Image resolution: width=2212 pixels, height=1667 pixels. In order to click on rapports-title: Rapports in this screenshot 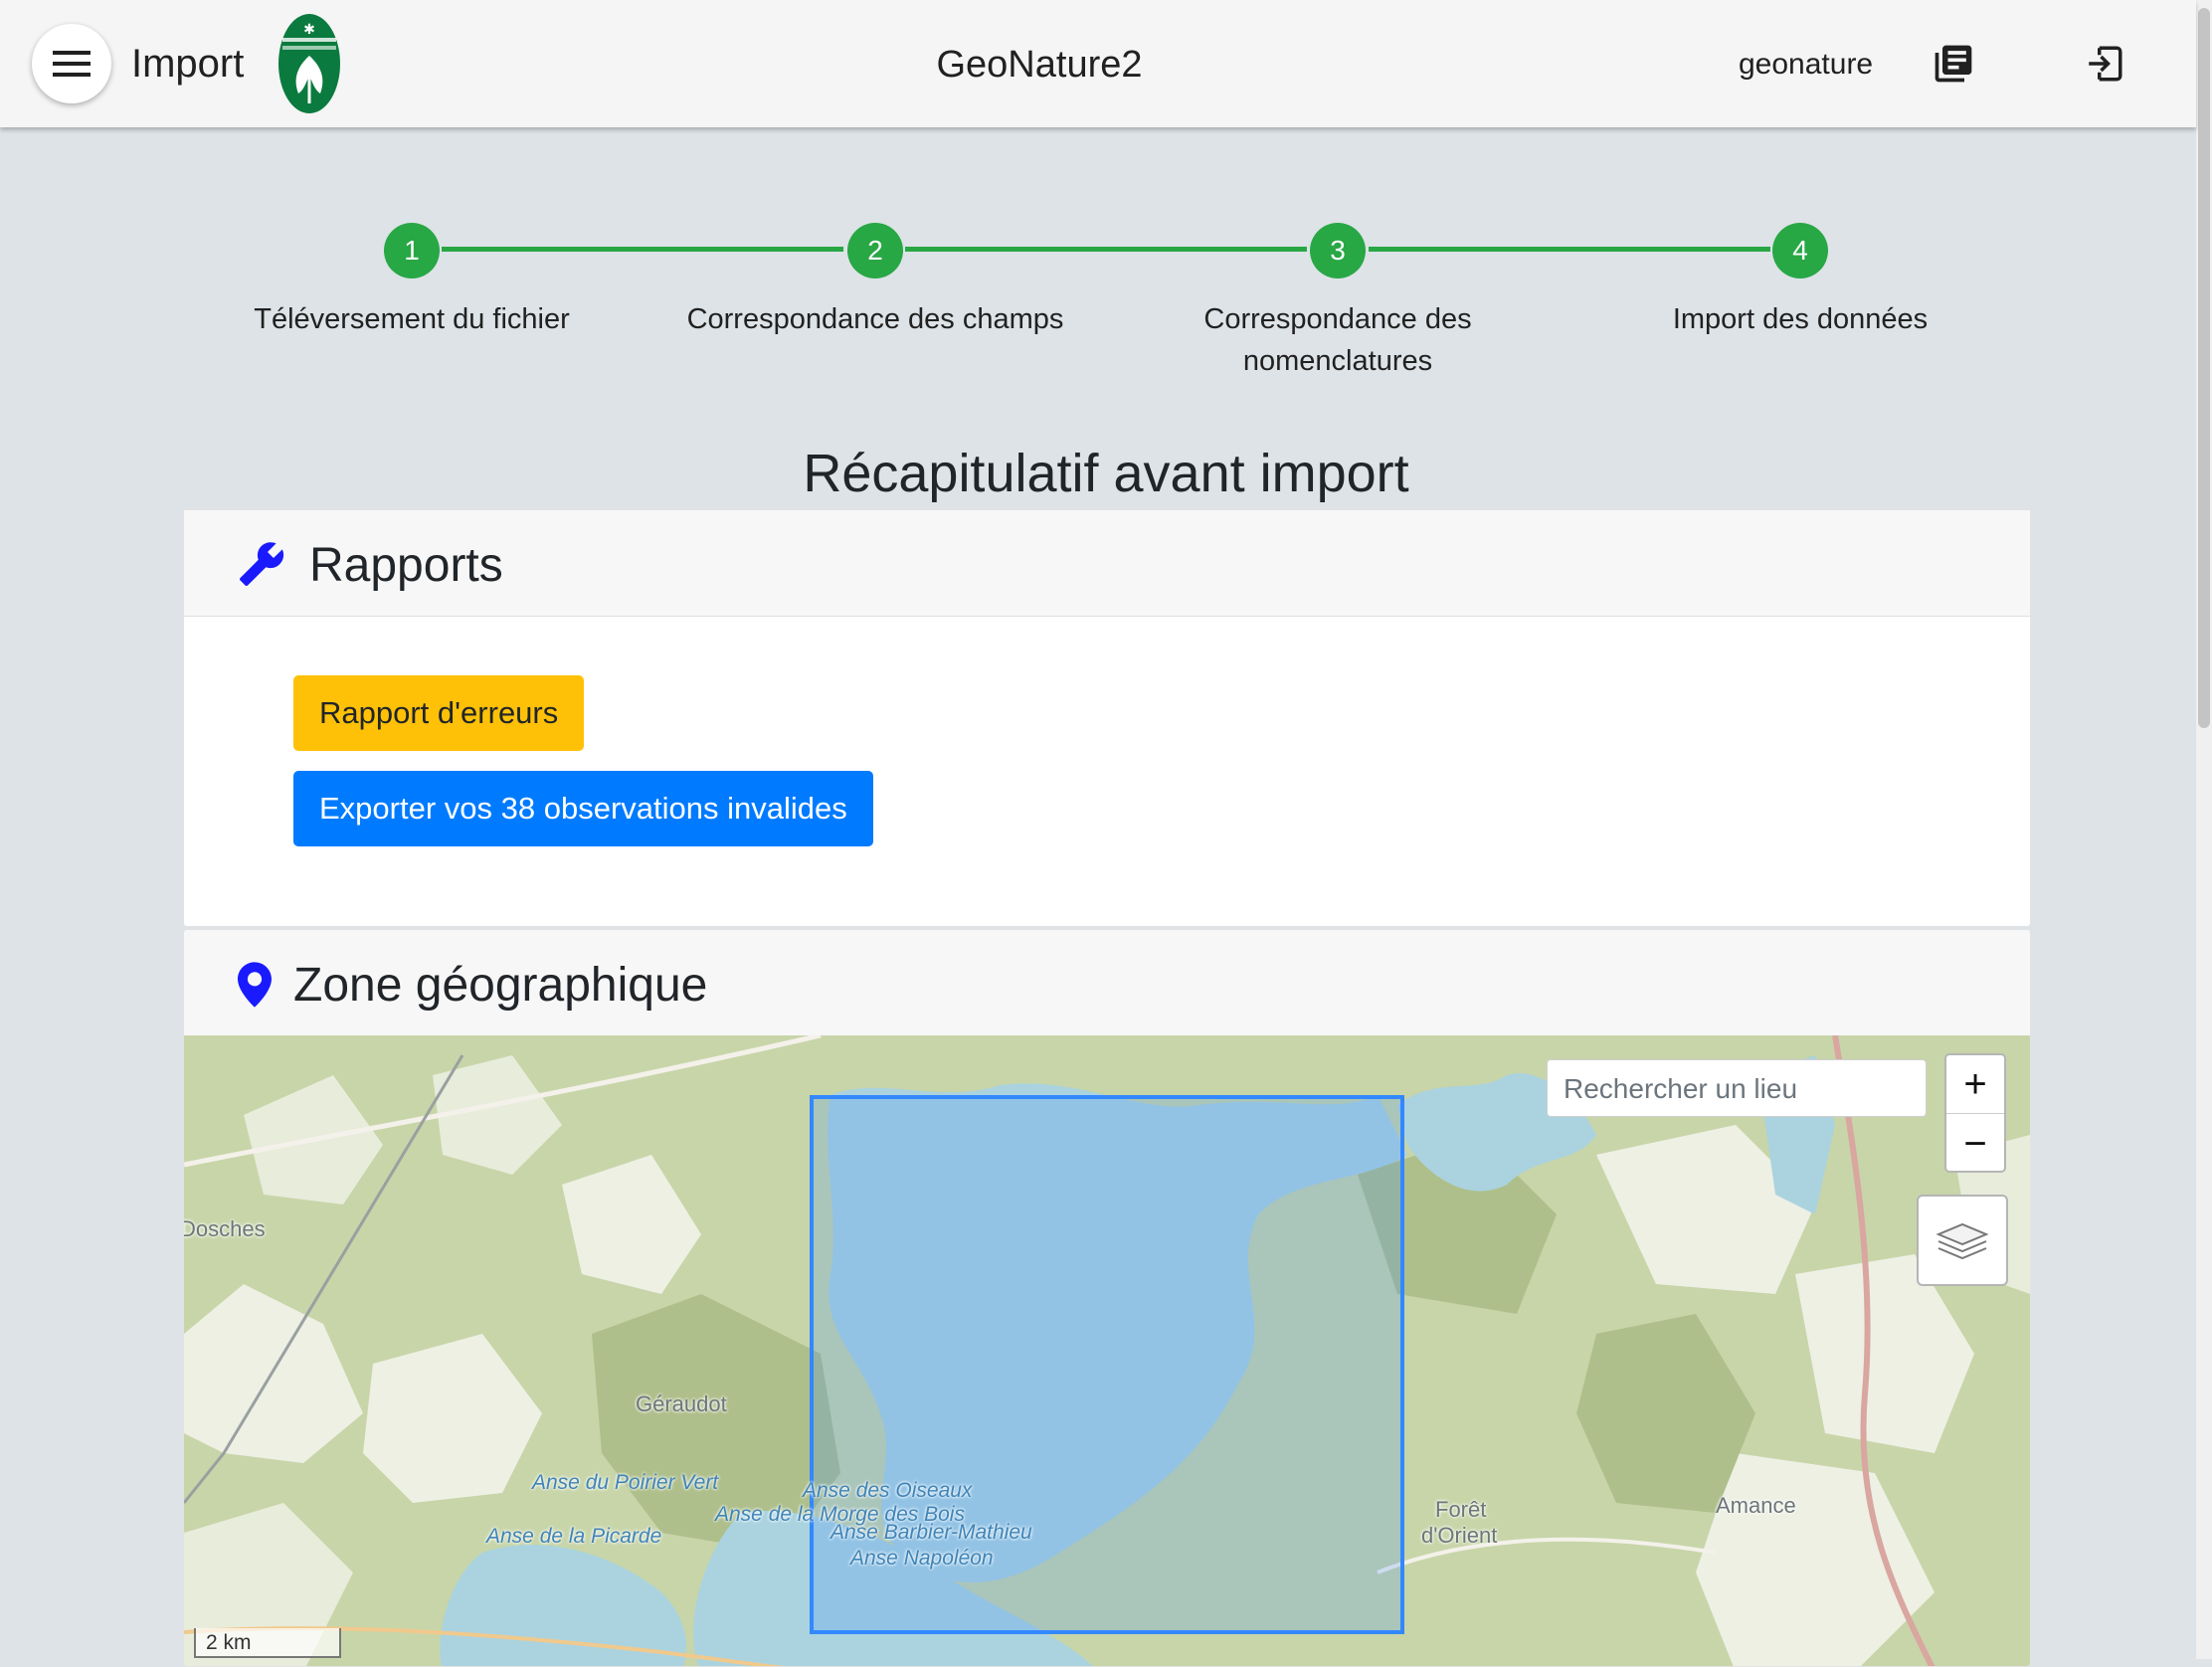, I will do `click(406, 565)`.